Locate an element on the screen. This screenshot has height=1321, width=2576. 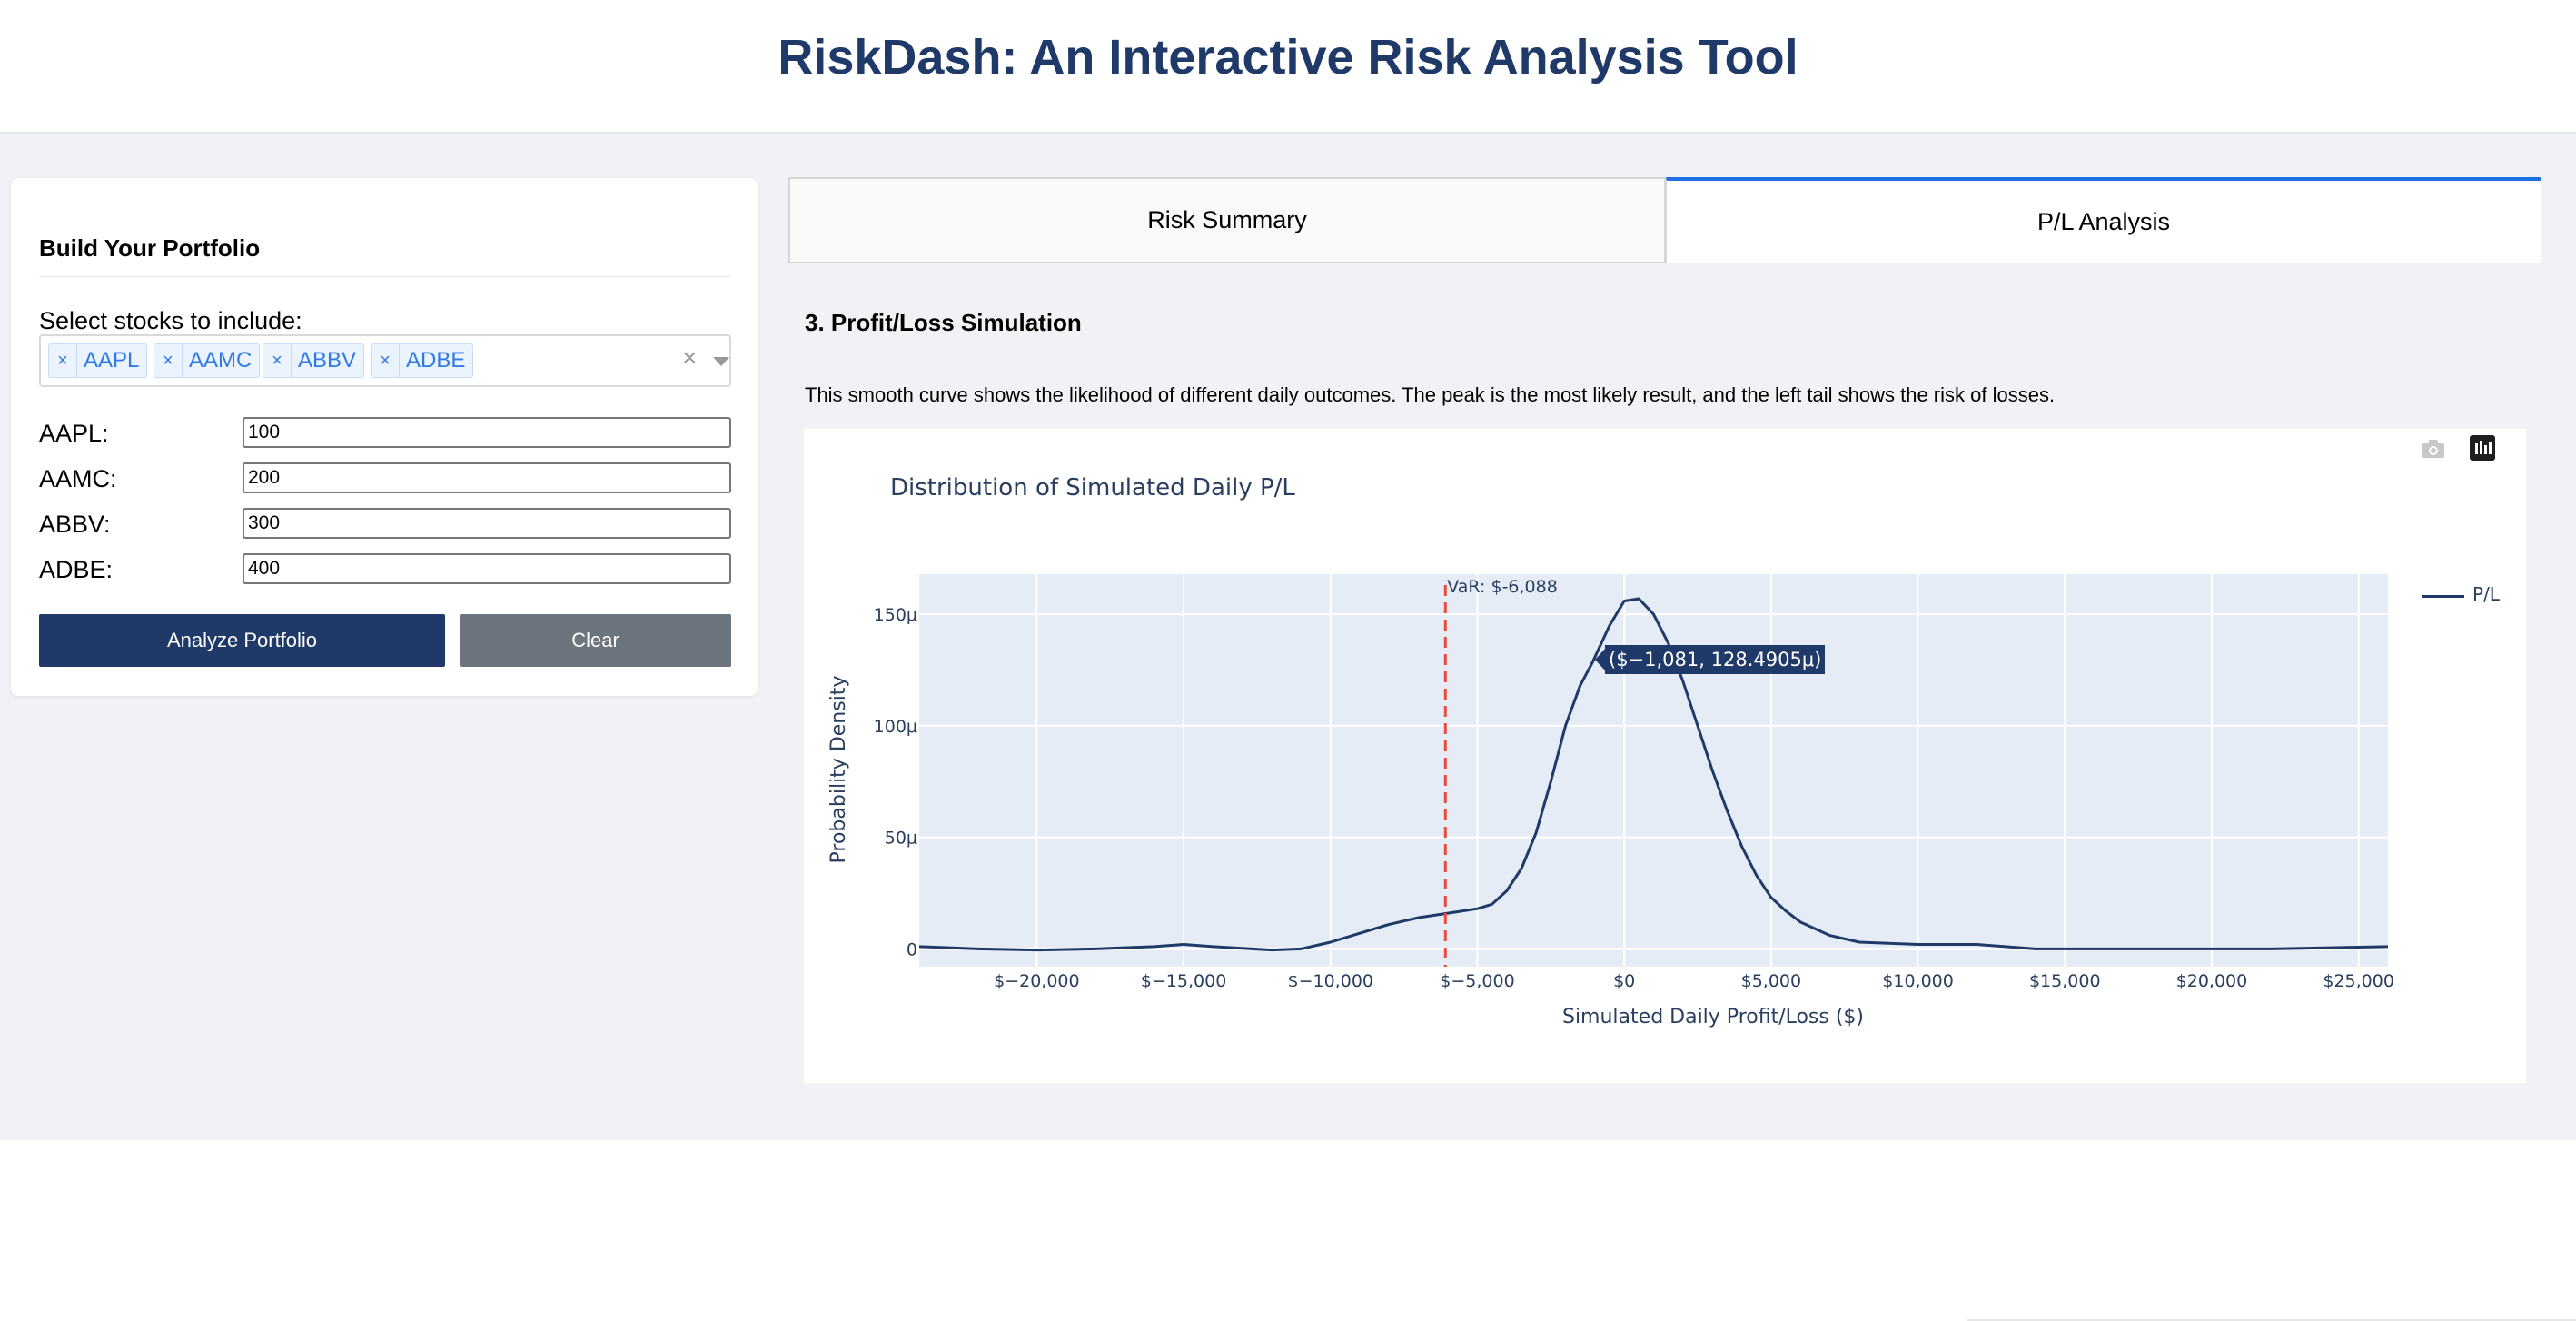
stock-chip-label: ABBV is located at coordinates (327, 360).